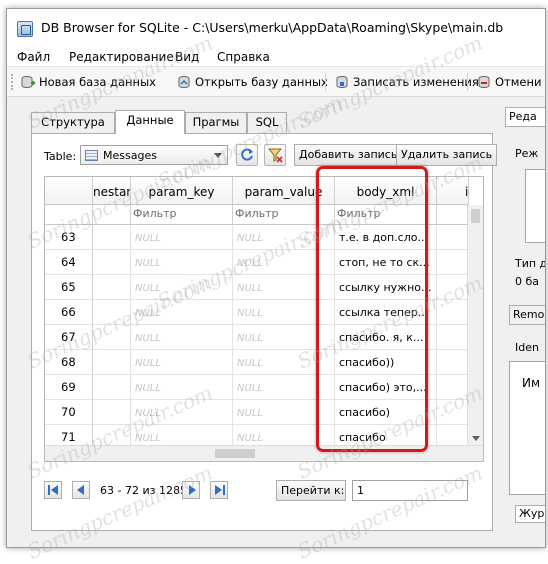 The image size is (548, 564). Describe the element at coordinates (267, 122) in the screenshot. I see `tab-sql: SQL` at that location.